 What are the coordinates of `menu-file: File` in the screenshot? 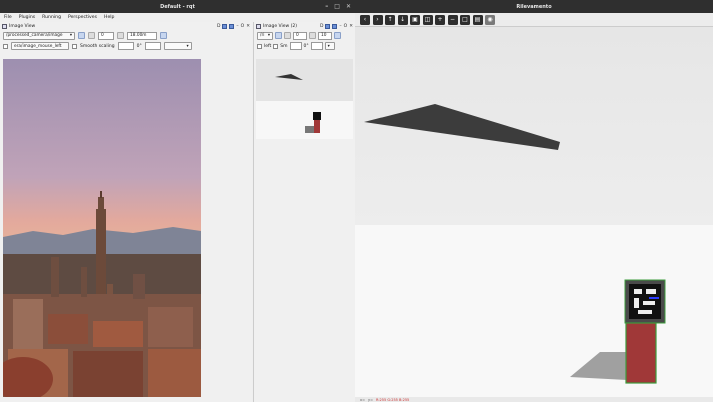 It's located at (8, 17).